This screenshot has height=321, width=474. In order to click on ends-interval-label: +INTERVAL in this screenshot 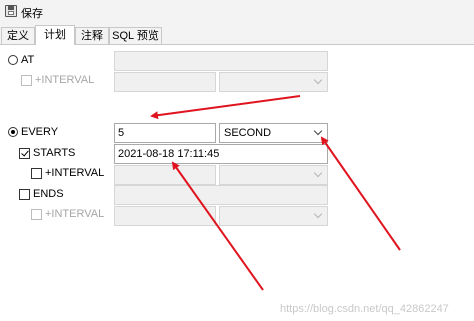, I will do `click(75, 214)`.